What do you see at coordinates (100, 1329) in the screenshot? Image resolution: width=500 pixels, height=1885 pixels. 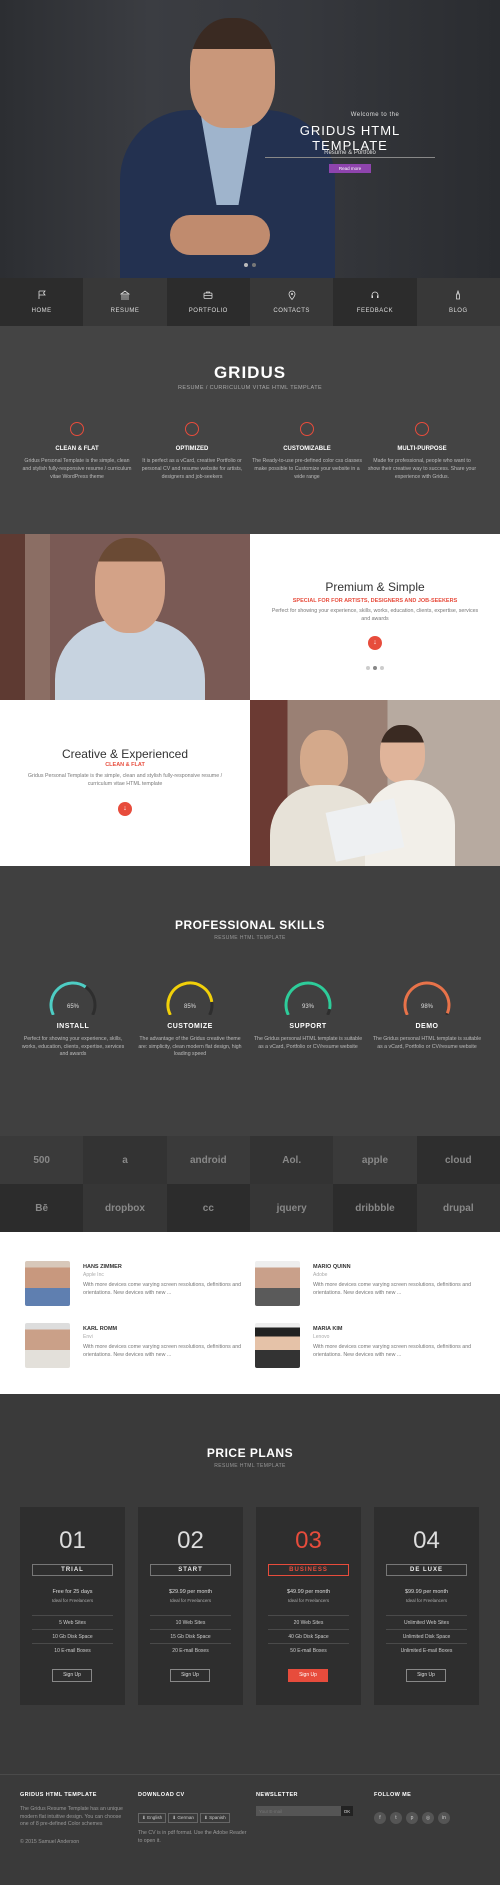 I see `member-name: KARL ROMM` at bounding box center [100, 1329].